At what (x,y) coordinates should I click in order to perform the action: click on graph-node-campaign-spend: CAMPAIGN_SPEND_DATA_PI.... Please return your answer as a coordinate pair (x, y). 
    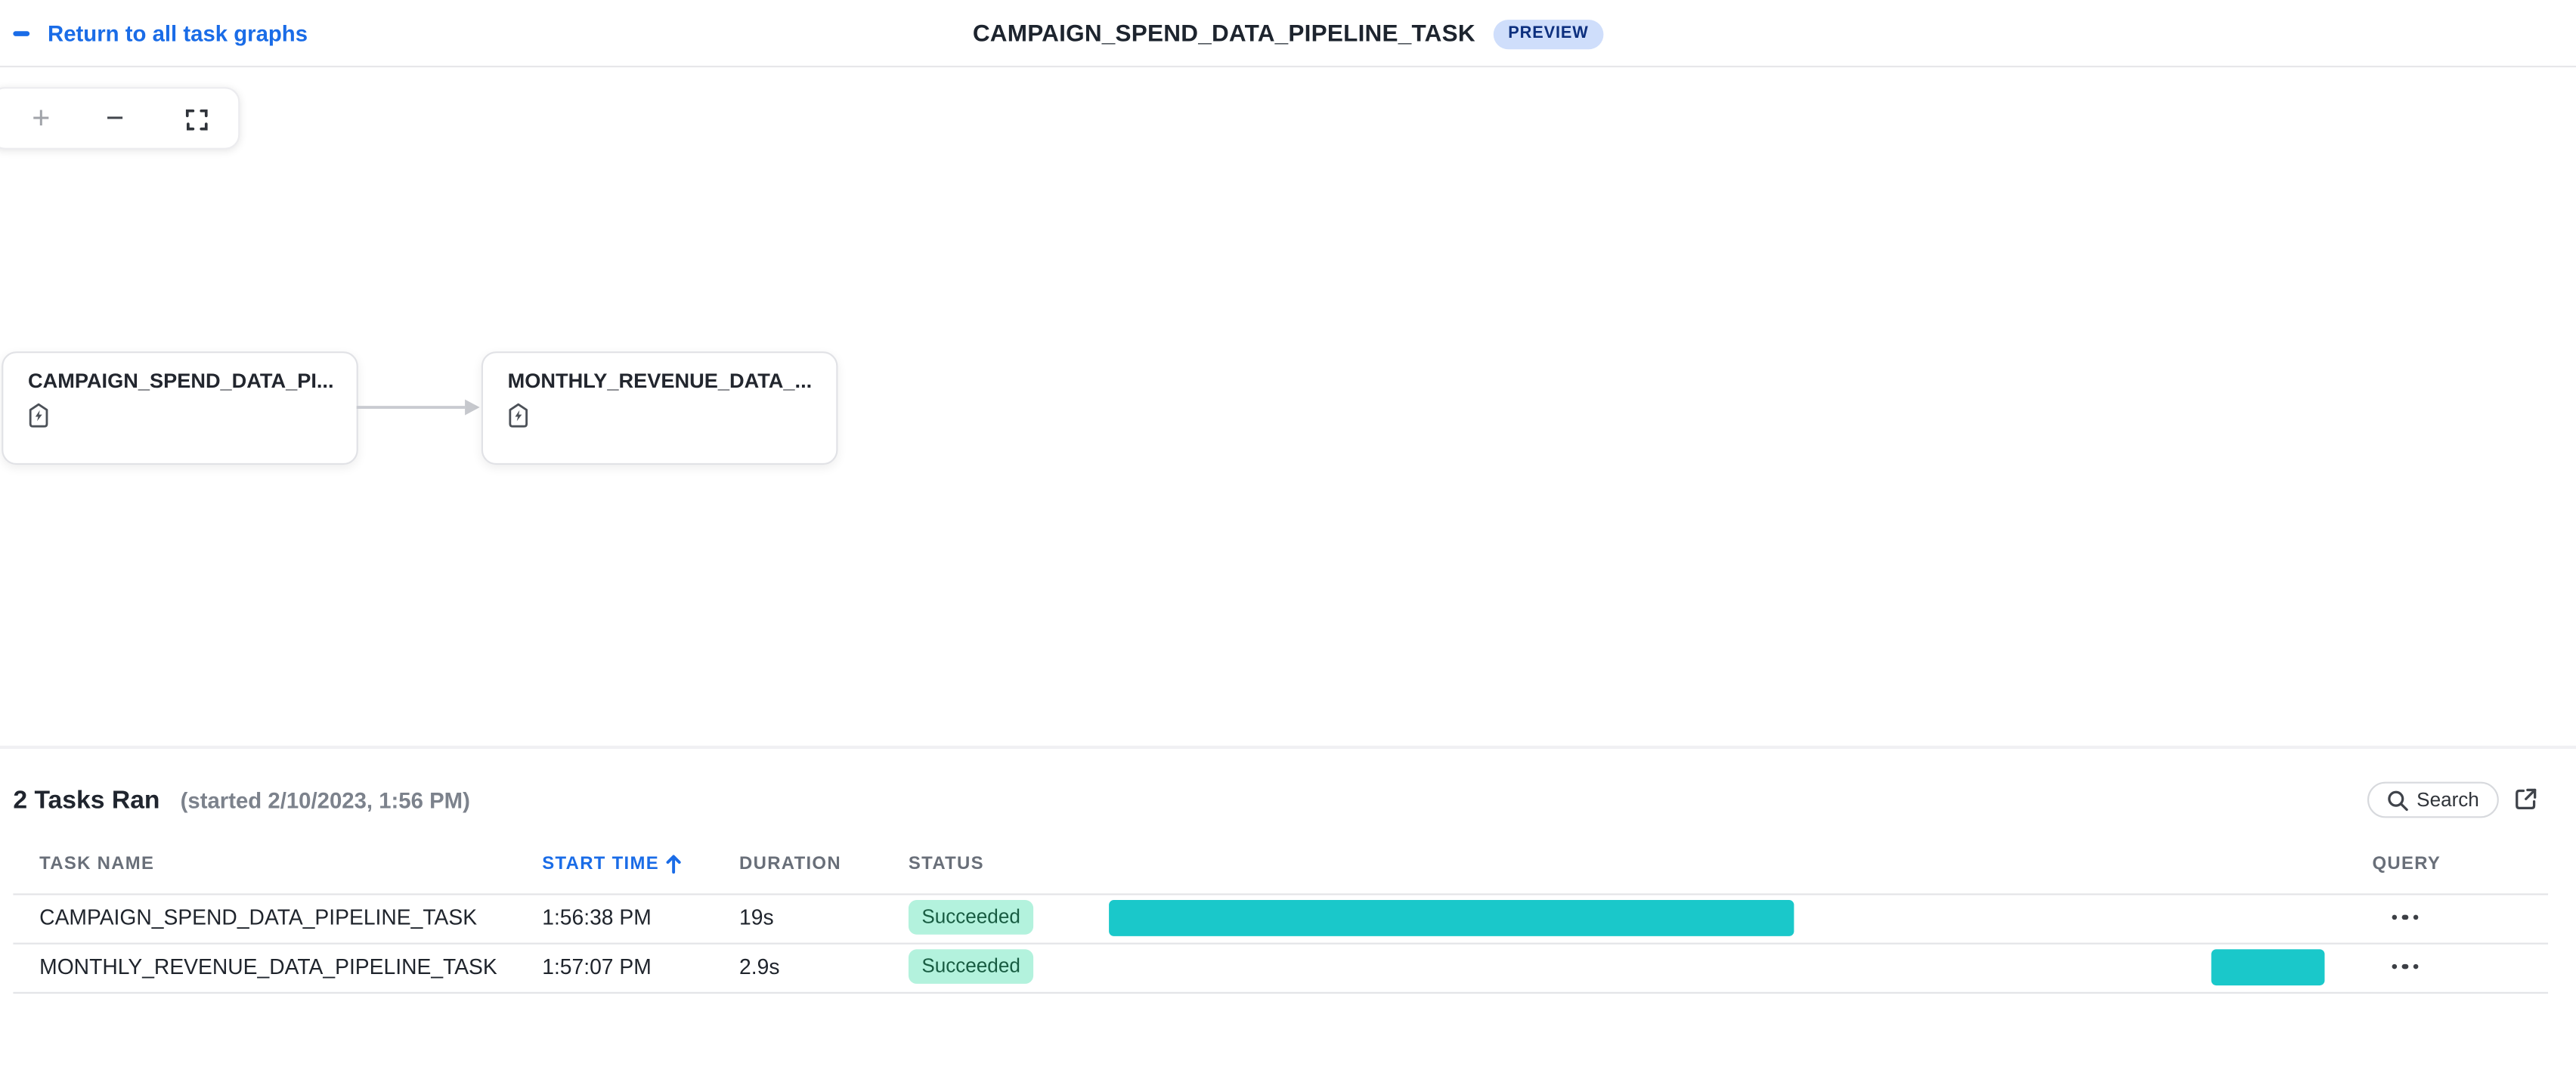
    Looking at the image, I should click on (180, 408).